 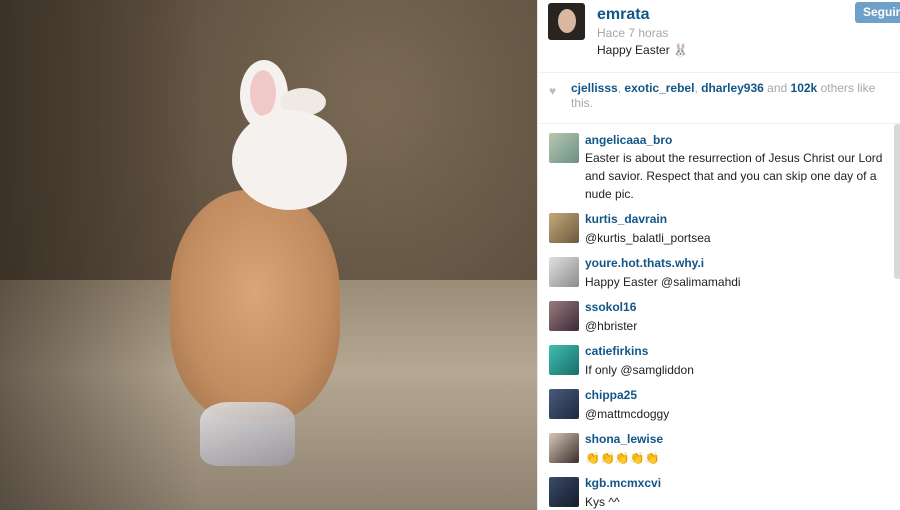 I want to click on bunny-mask, so click(x=289, y=160).